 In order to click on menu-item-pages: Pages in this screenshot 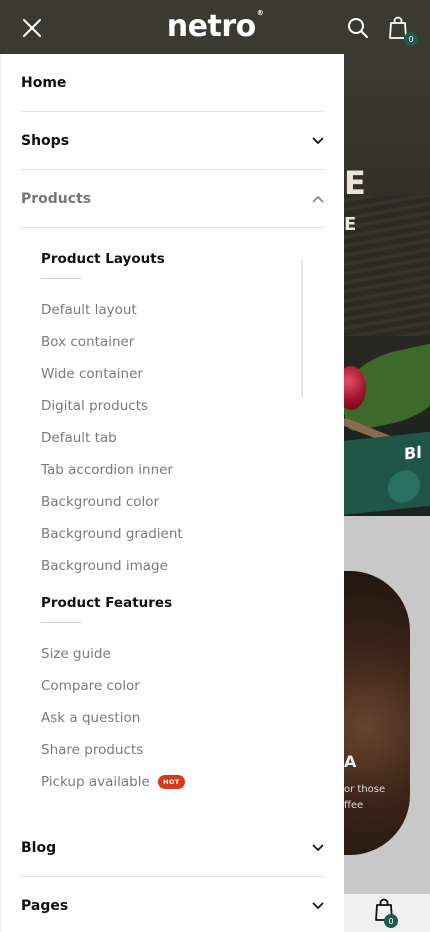, I will do `click(173, 904)`.